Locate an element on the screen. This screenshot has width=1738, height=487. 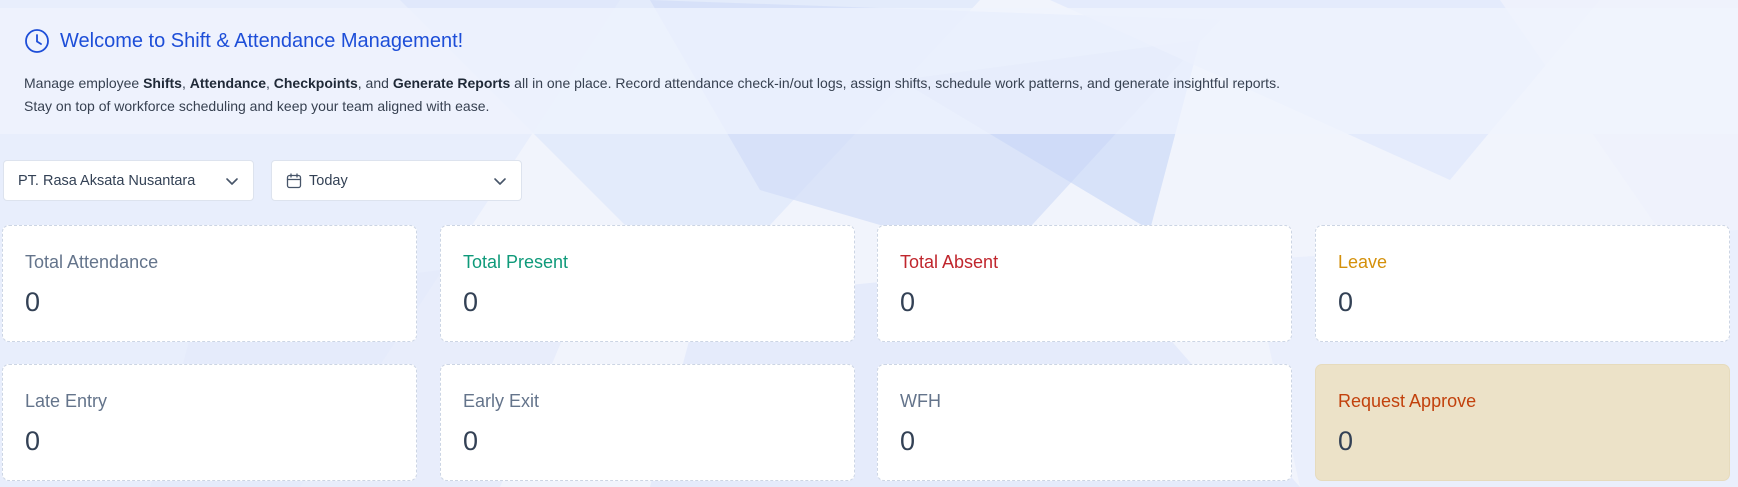
stat-card-label: Total Attendance is located at coordinates (92, 262).